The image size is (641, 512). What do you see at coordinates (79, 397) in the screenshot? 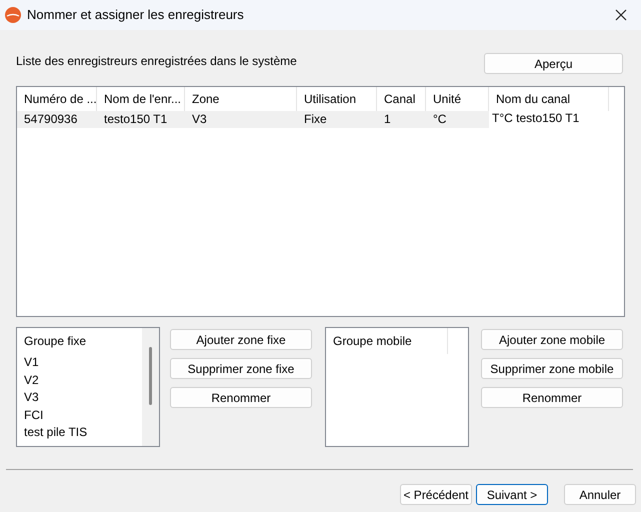
I see `zone-item: V3` at bounding box center [79, 397].